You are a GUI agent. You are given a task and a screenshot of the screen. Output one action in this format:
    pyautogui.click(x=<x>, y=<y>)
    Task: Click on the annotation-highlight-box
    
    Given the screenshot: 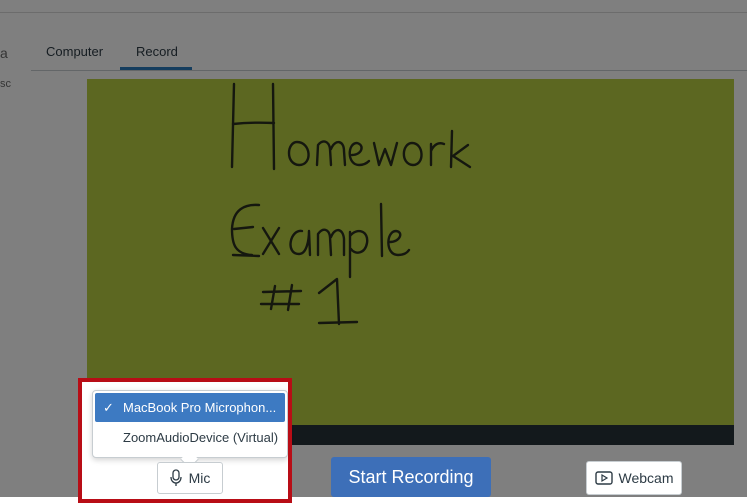 What is the action you would take?
    pyautogui.click(x=185, y=440)
    